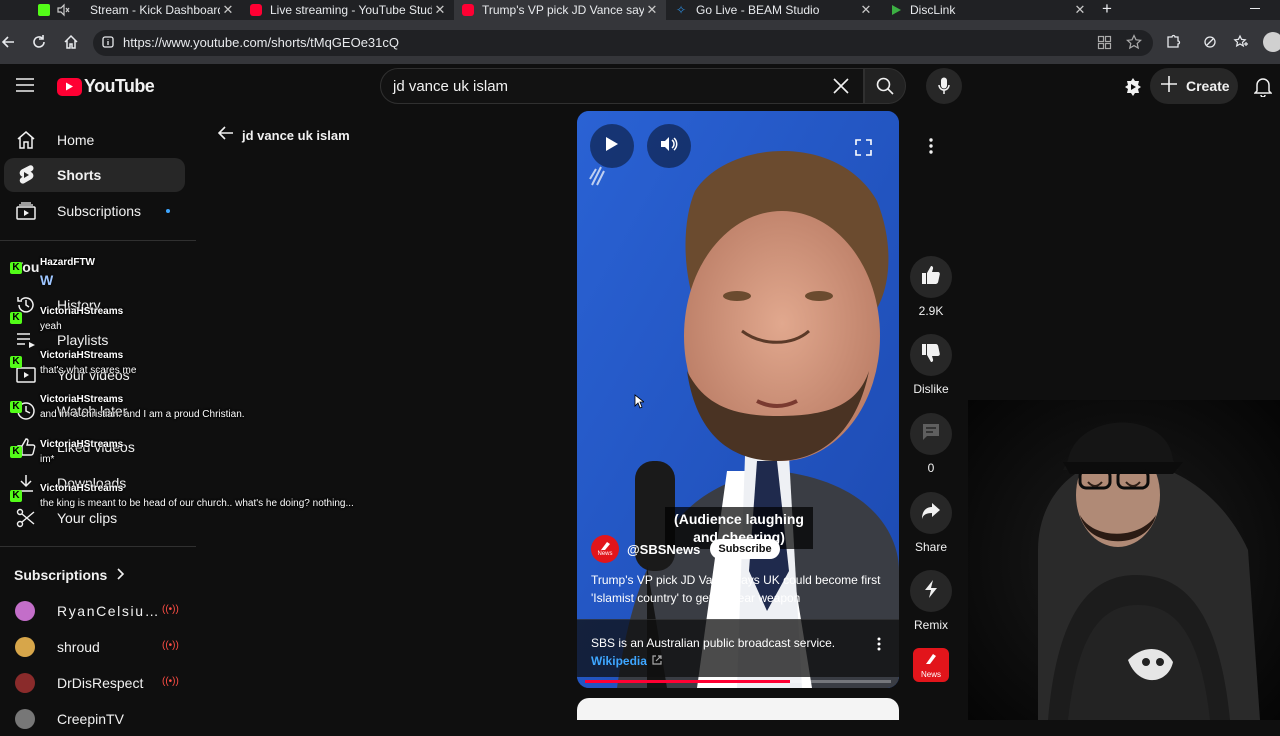  What do you see at coordinates (931, 148) in the screenshot?
I see `player-menu-icon` at bounding box center [931, 148].